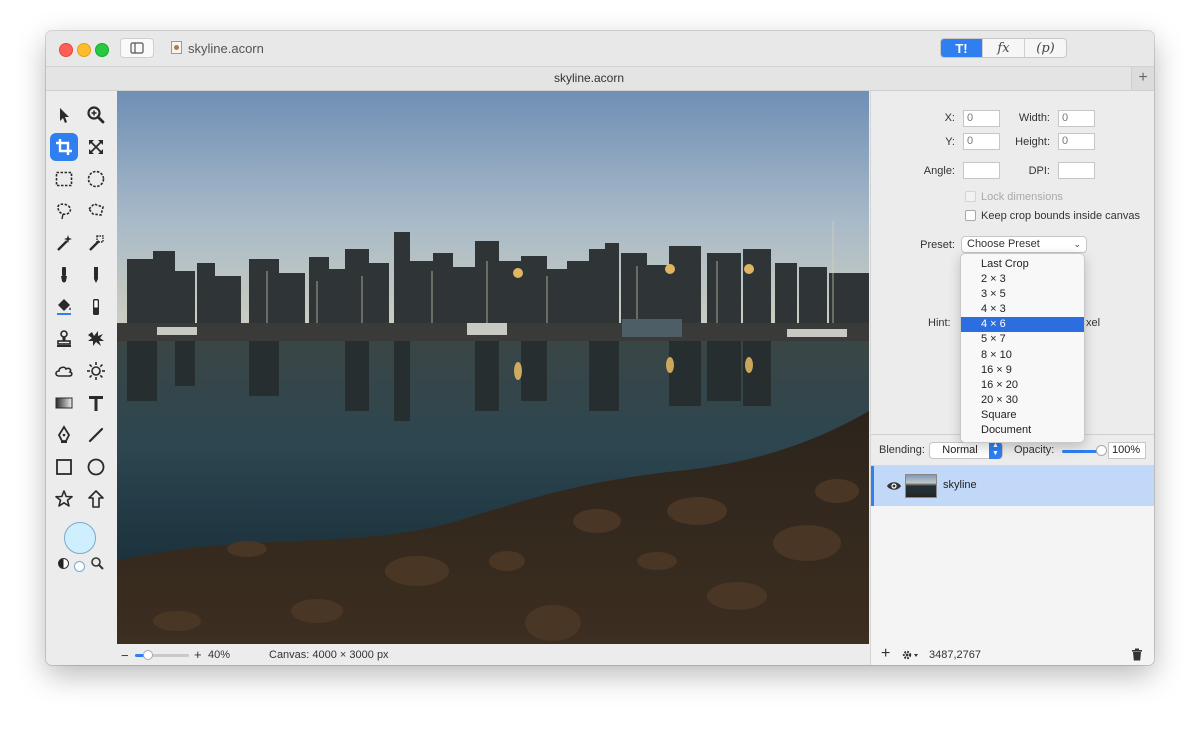 The image size is (1200, 730). I want to click on new-tab-button: +, so click(1142, 78).